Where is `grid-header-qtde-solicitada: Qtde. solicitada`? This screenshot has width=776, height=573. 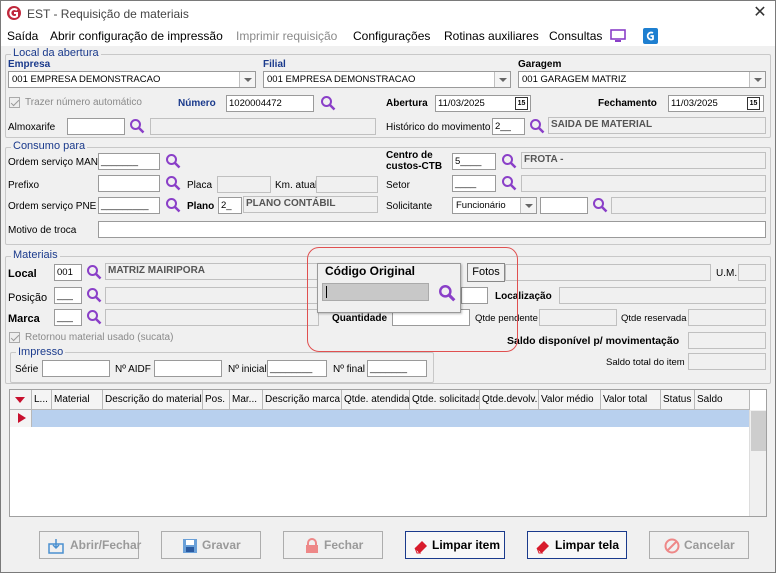
grid-header-qtde-solicitada: Qtde. solicitada is located at coordinates (445, 400).